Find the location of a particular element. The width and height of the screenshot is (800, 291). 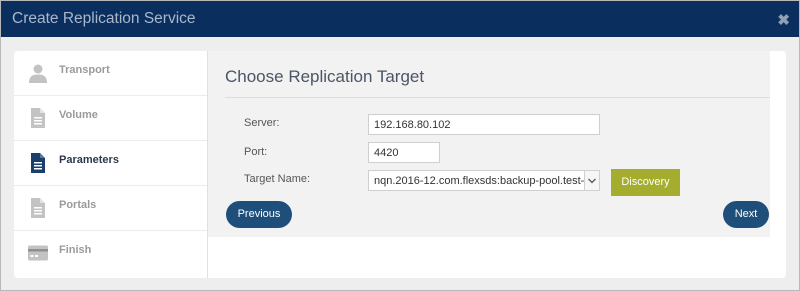

step-label: Portals is located at coordinates (78, 205).